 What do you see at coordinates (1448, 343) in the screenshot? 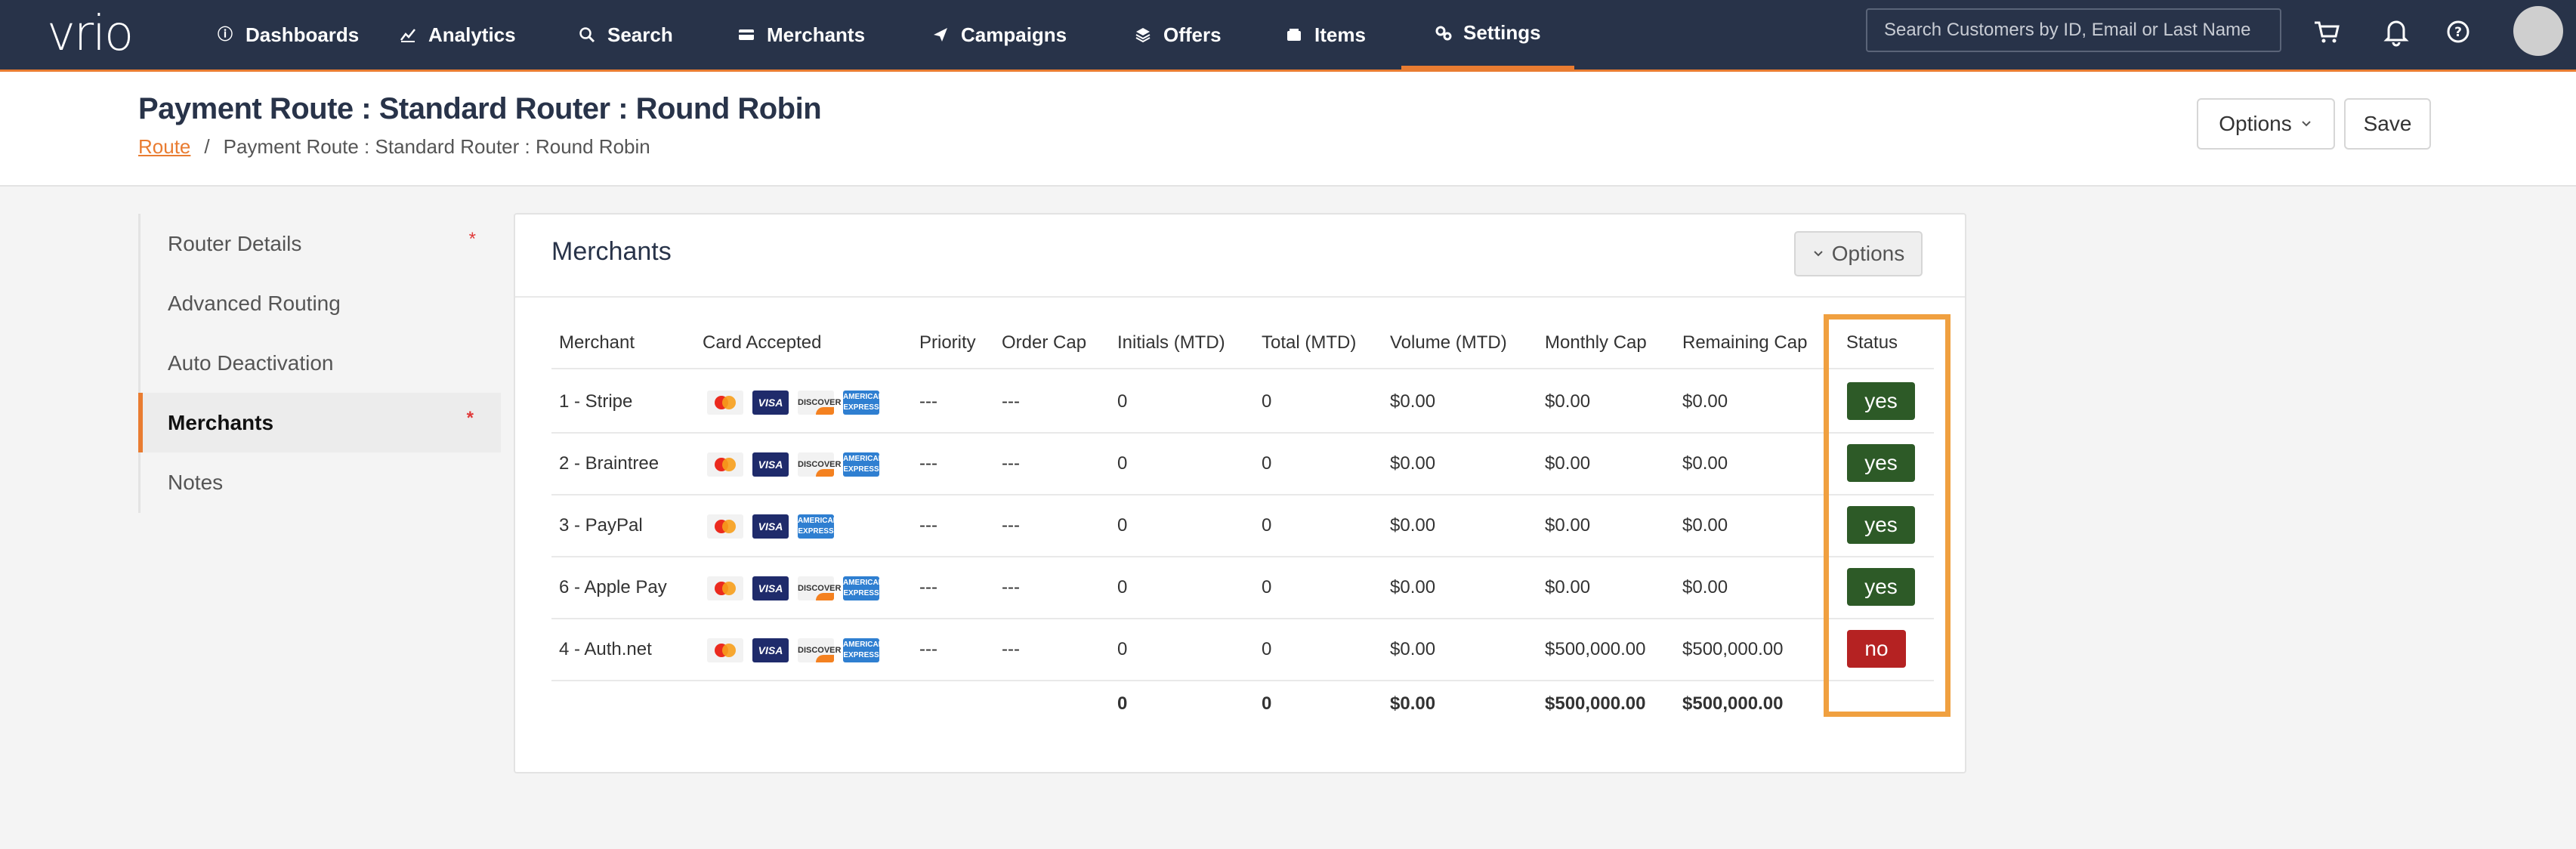
I see `col-header-volume: Volume (MTD)` at bounding box center [1448, 343].